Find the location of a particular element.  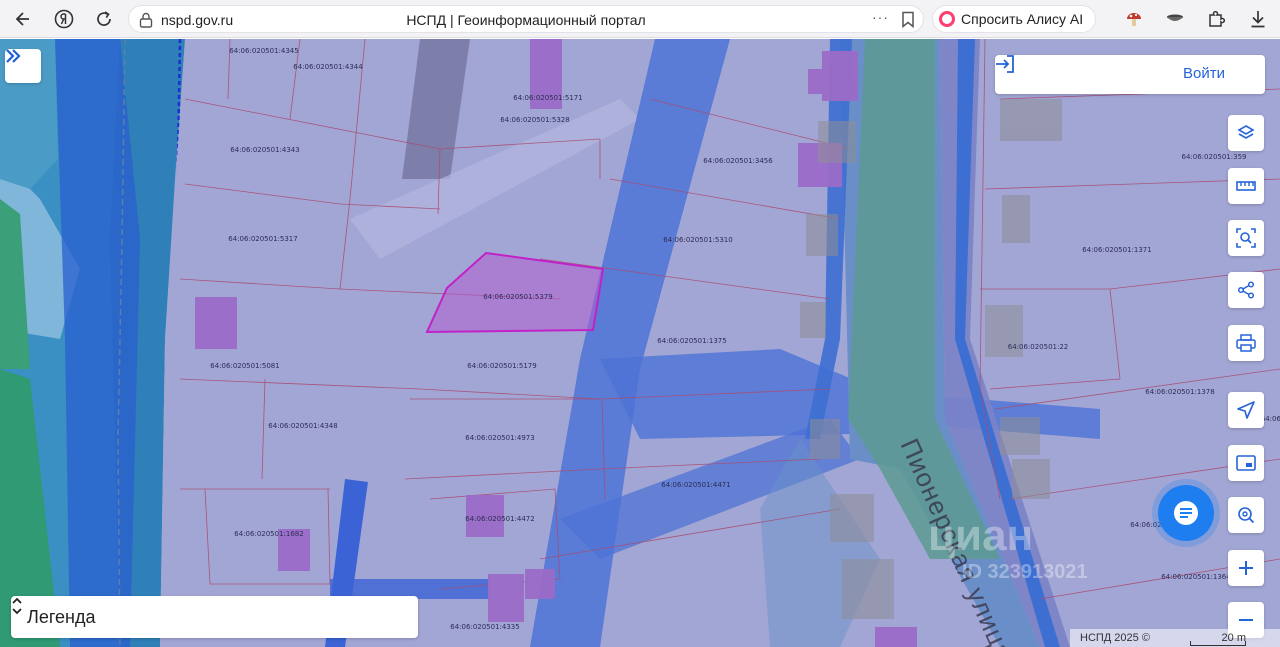

printer-icon is located at coordinates (1246, 343).